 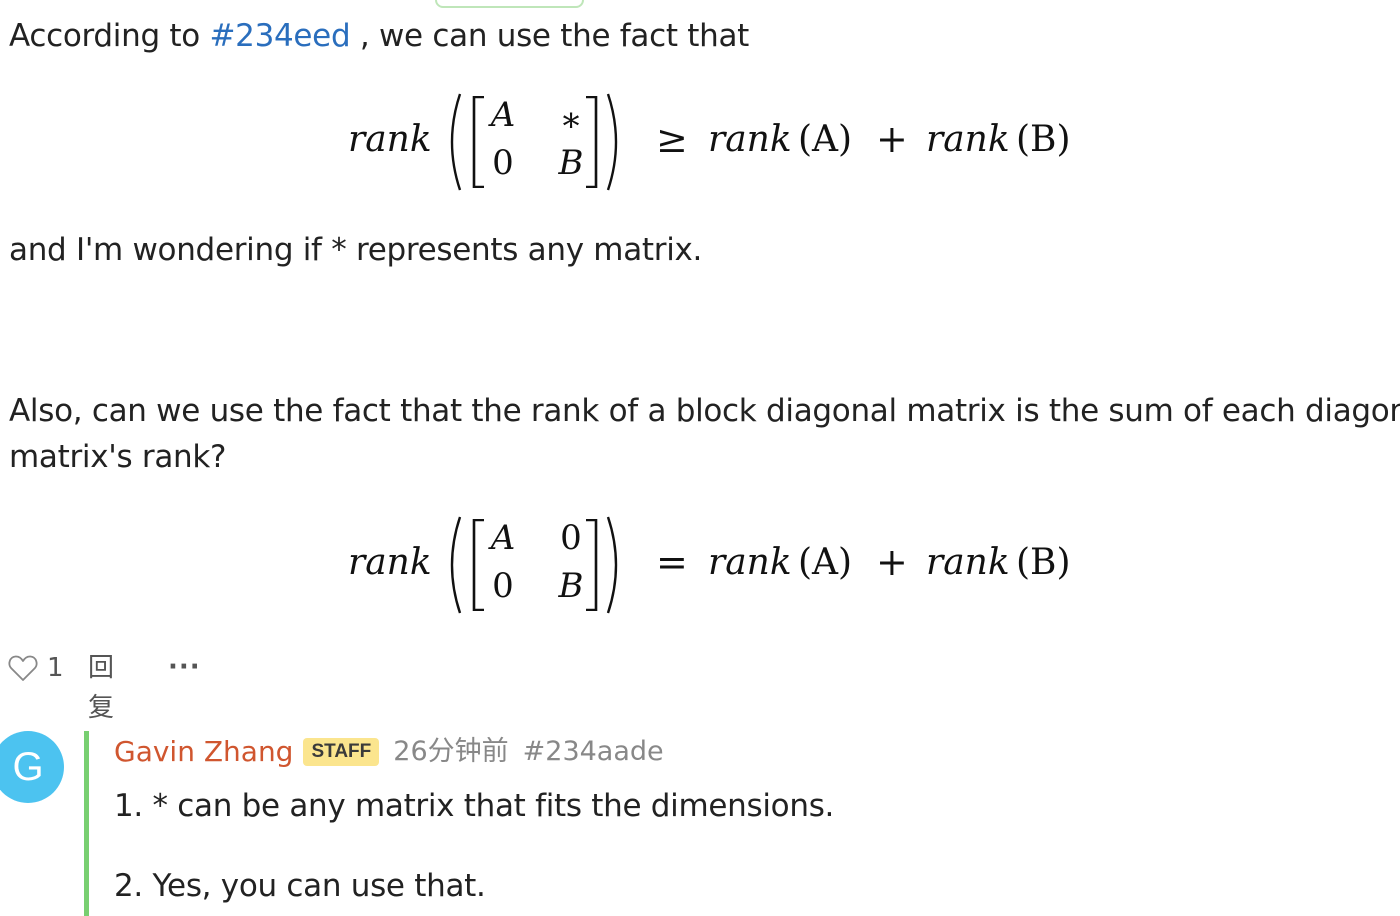 I want to click on intro-text-before: According to, so click(x=109, y=36).